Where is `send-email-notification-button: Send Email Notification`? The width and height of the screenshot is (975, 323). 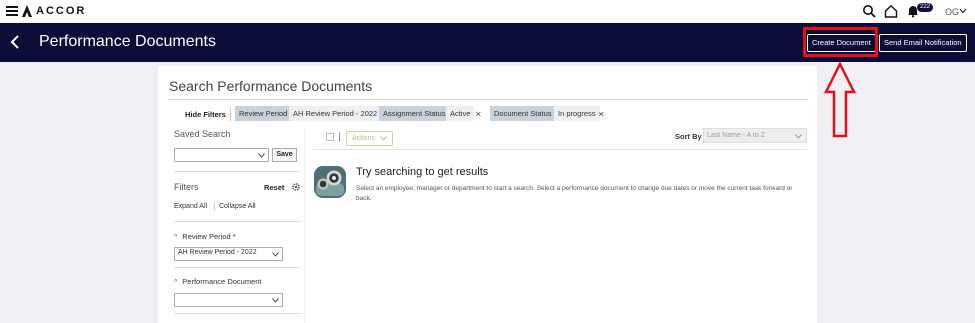
send-email-notification-button: Send Email Notification is located at coordinates (923, 43).